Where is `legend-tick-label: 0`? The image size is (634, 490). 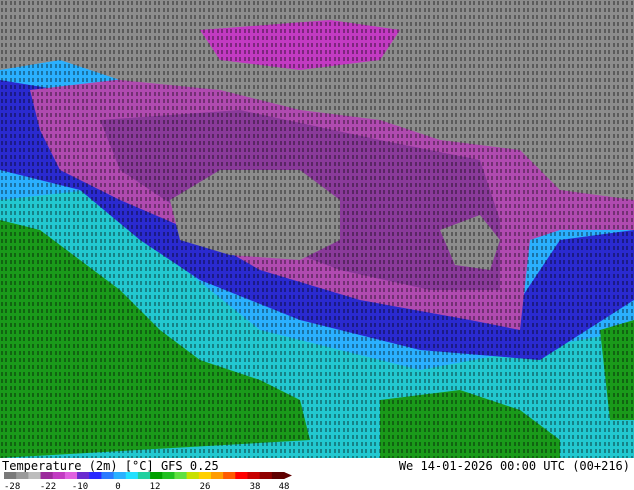 legend-tick-label: 0 is located at coordinates (117, 486).